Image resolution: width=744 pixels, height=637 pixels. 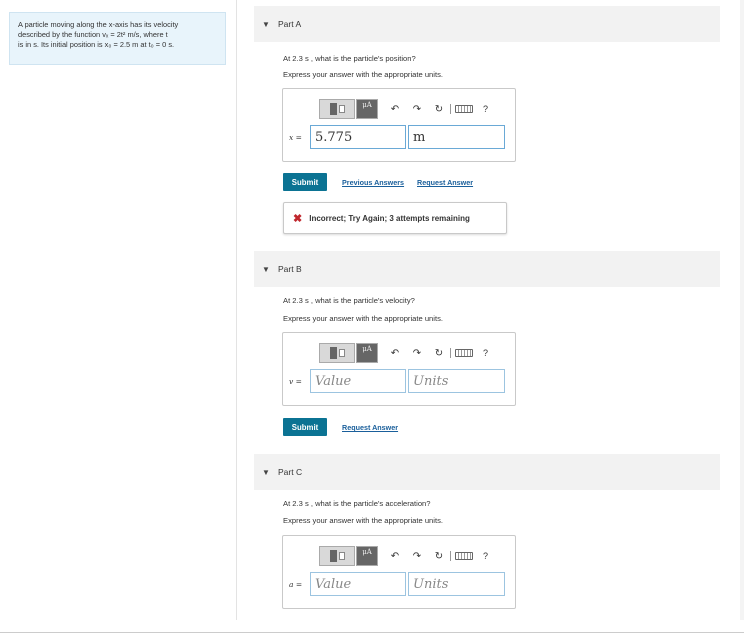 What do you see at coordinates (456, 584) in the screenshot?
I see `part-c-unit-input: Units` at bounding box center [456, 584].